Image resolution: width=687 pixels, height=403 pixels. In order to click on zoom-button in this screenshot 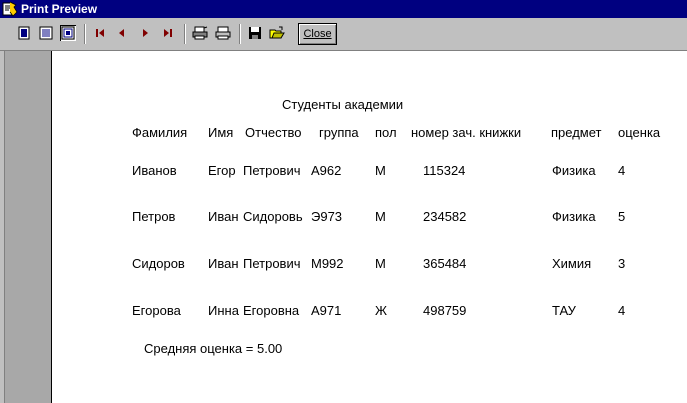, I will do `click(68, 33)`.